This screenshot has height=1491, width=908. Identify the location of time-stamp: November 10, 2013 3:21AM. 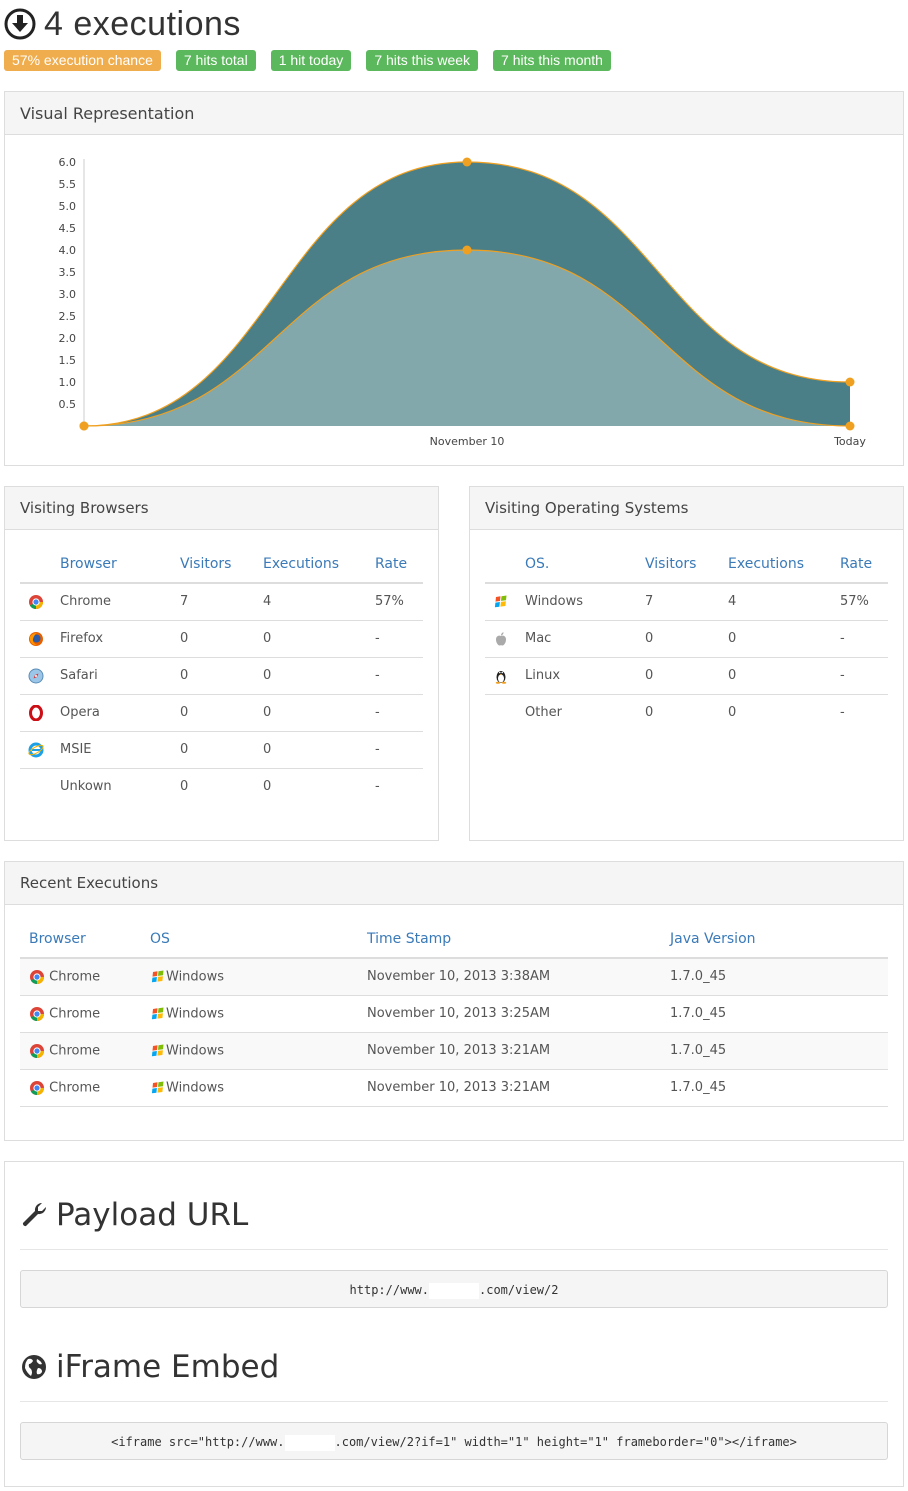
(518, 1088).